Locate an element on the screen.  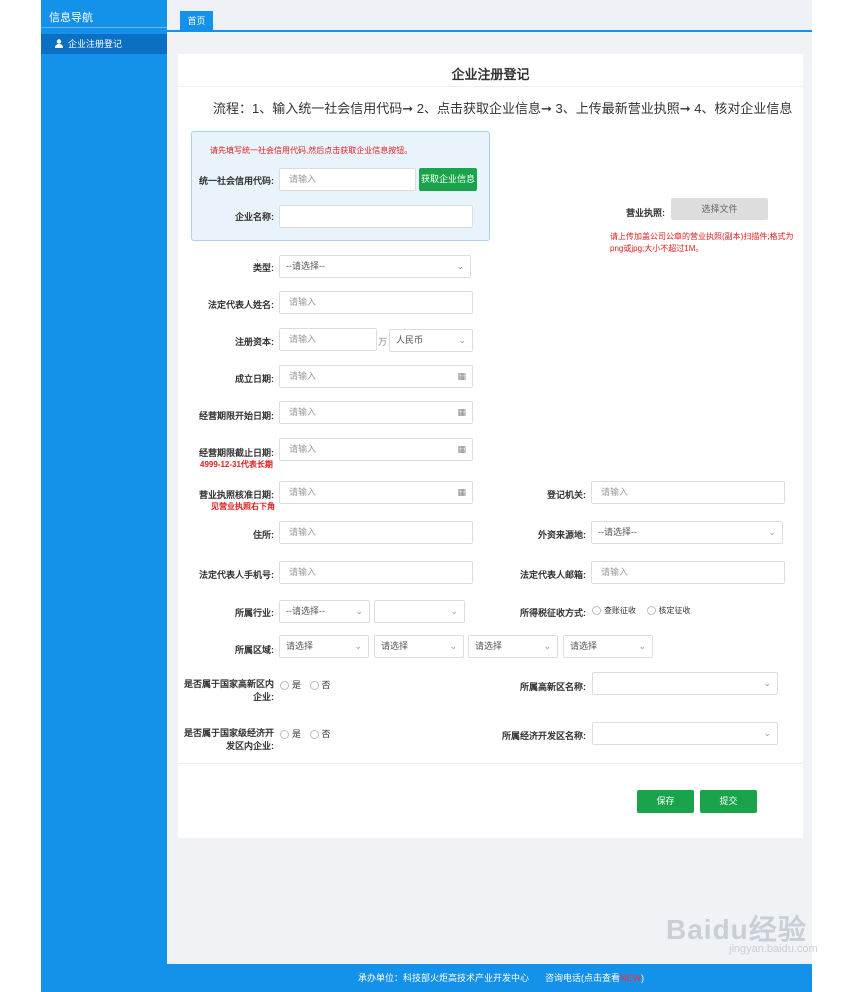
license-label: 营业执照: is located at coordinates (645, 213).